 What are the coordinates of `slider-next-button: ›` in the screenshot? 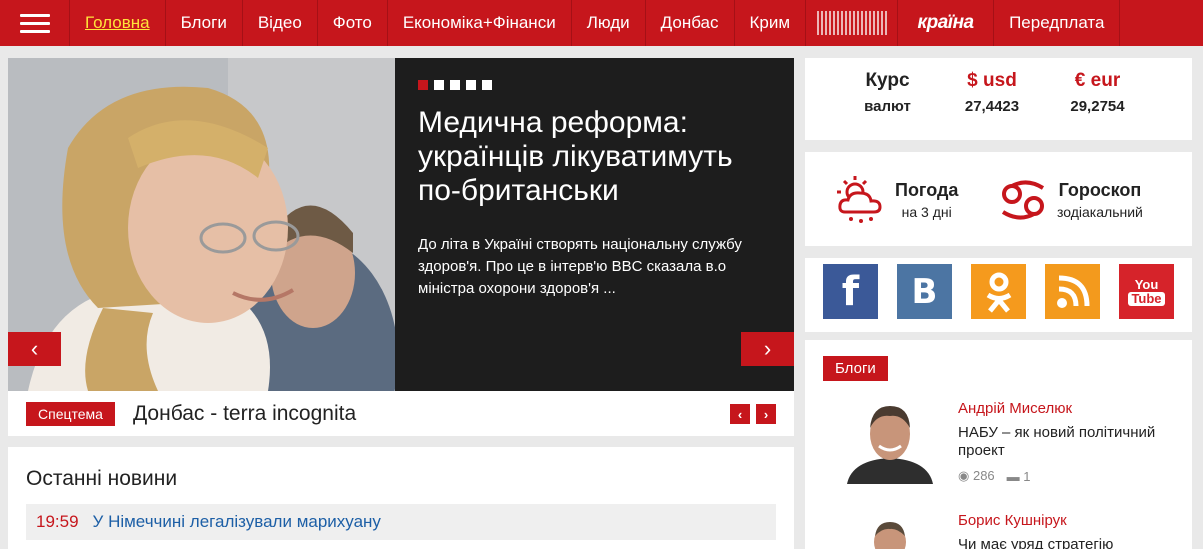 It's located at (767, 349).